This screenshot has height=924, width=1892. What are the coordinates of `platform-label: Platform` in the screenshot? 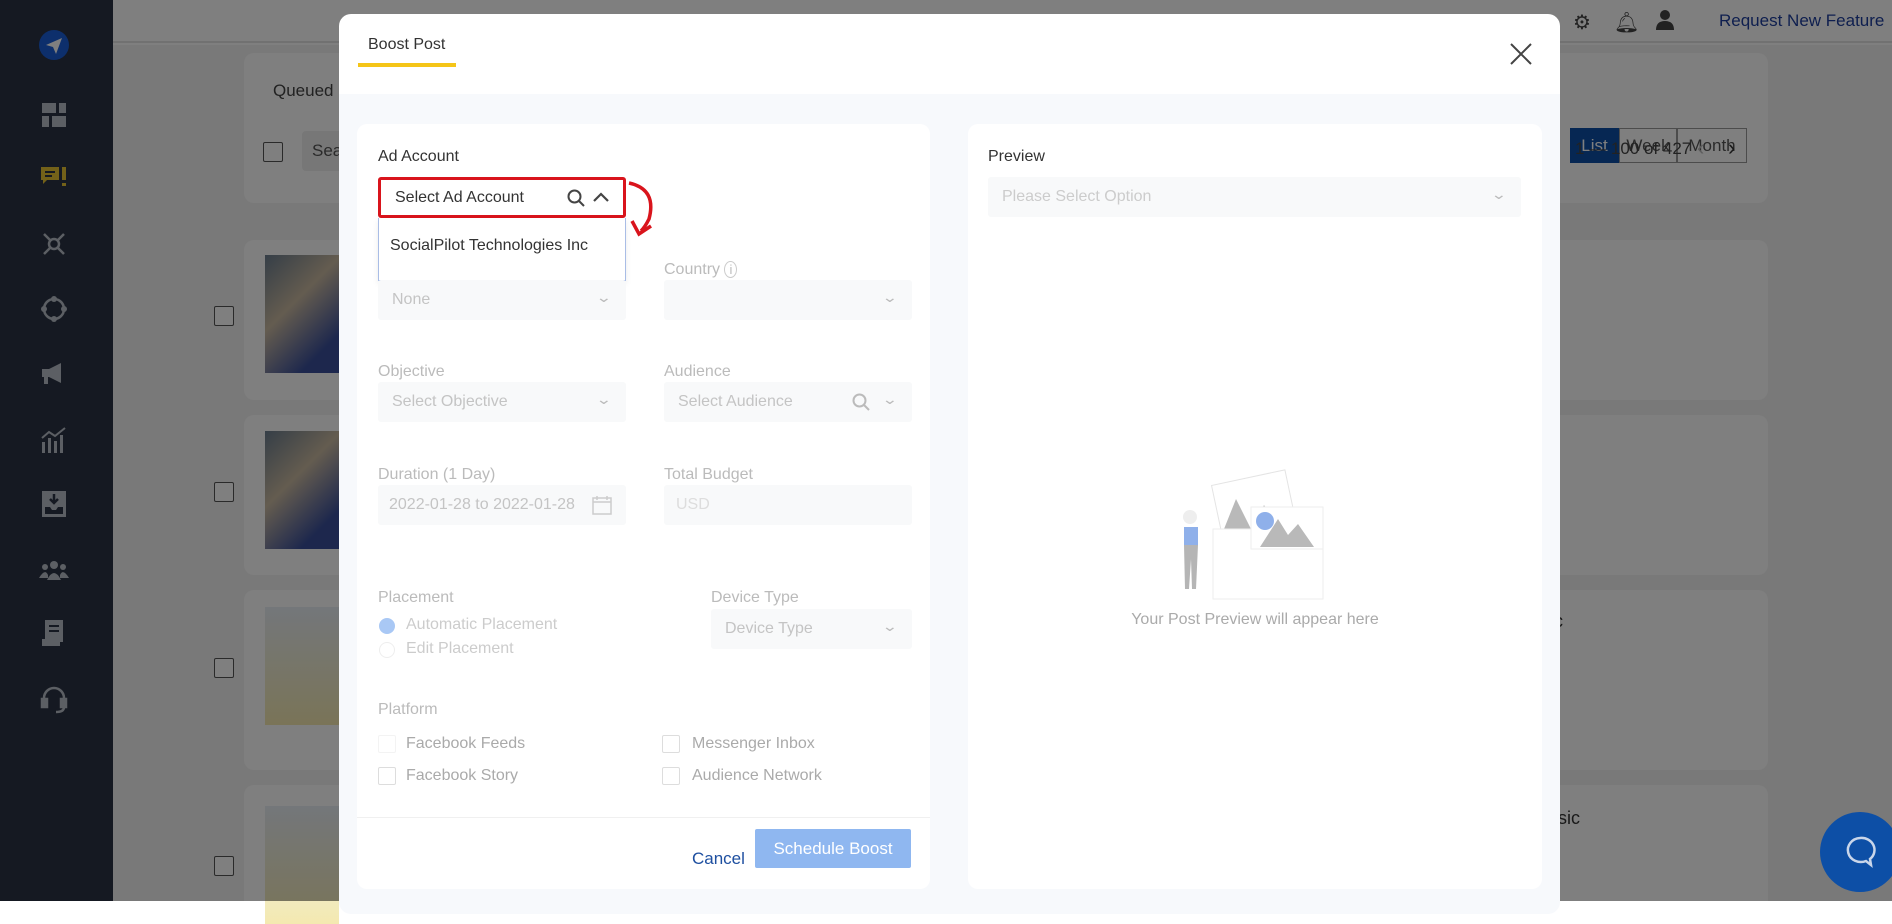 It's located at (408, 709).